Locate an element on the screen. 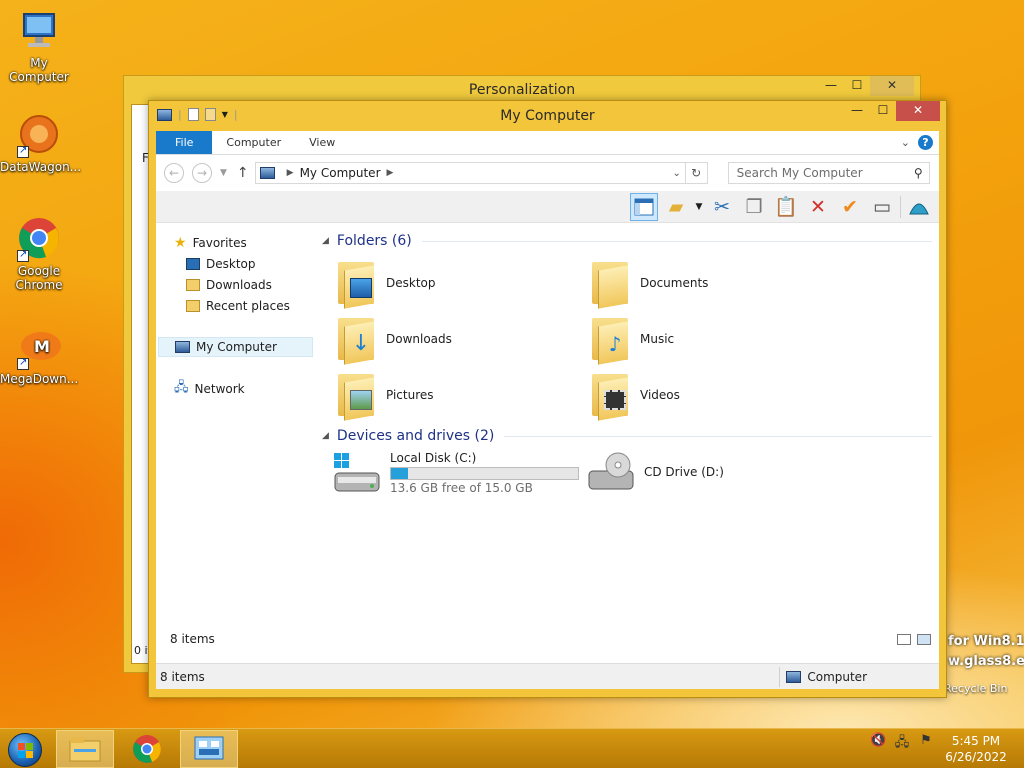  drive-usage-bar is located at coordinates (484, 473).